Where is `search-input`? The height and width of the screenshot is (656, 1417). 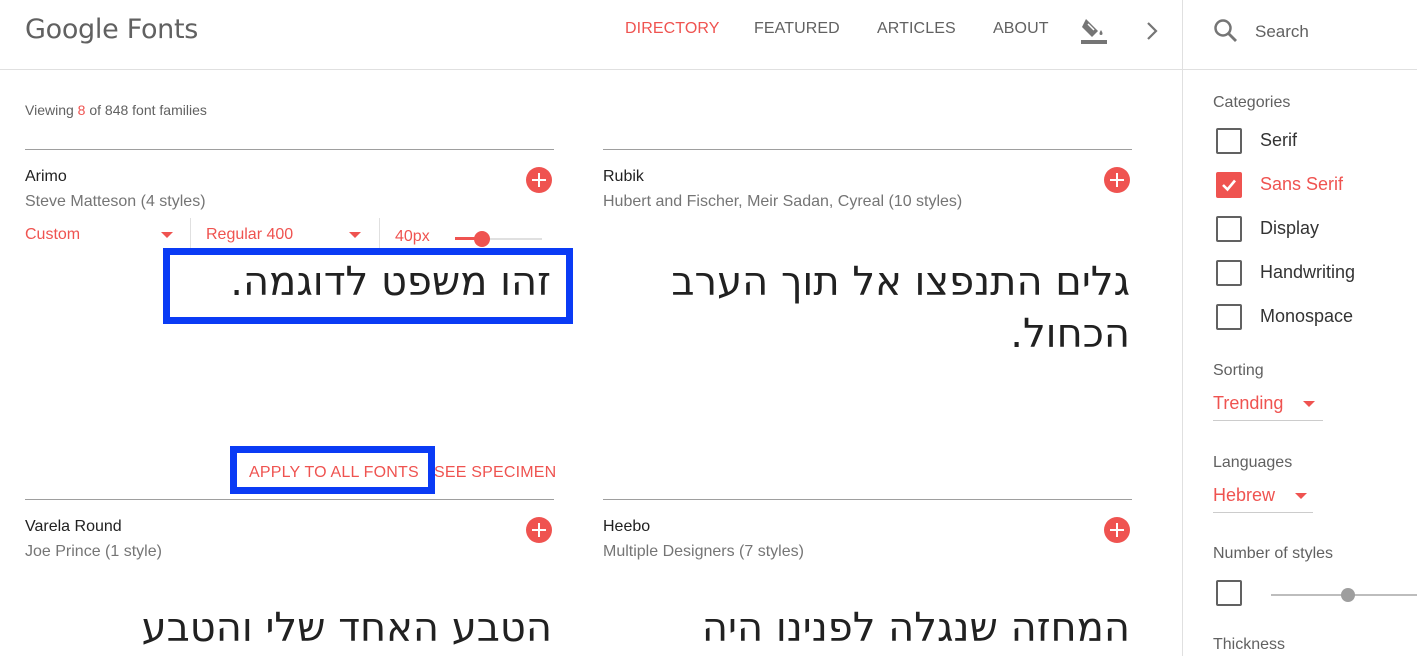 search-input is located at coordinates (1330, 32).